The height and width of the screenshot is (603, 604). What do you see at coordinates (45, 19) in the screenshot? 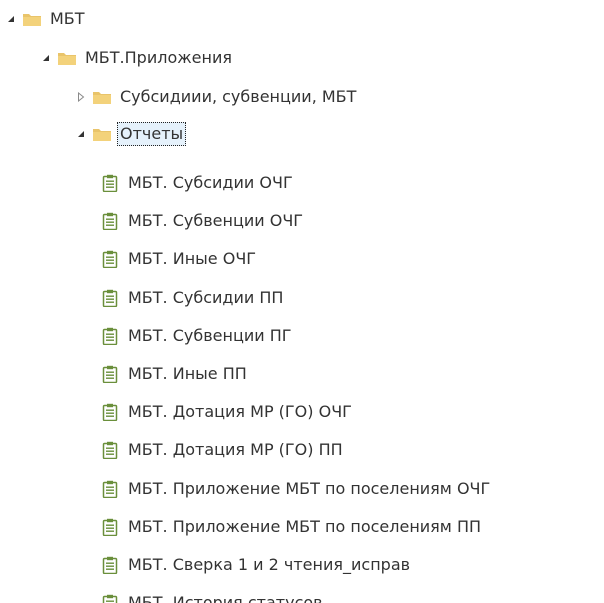
I see `tree-node-mbt: МБТ` at bounding box center [45, 19].